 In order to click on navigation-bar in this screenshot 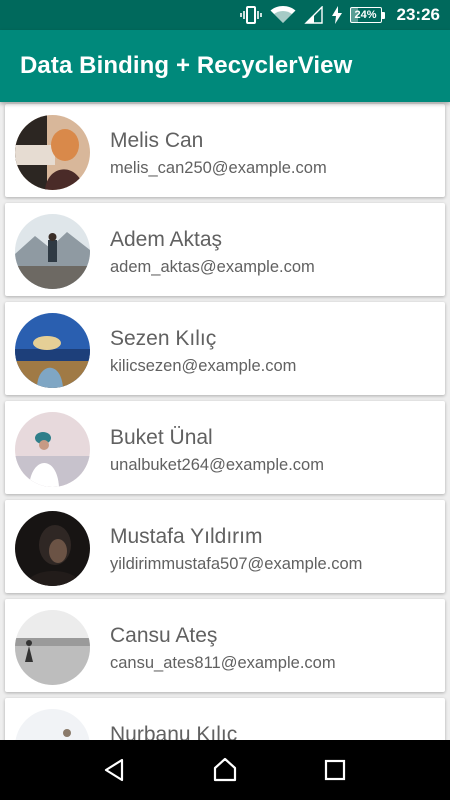, I will do `click(225, 770)`.